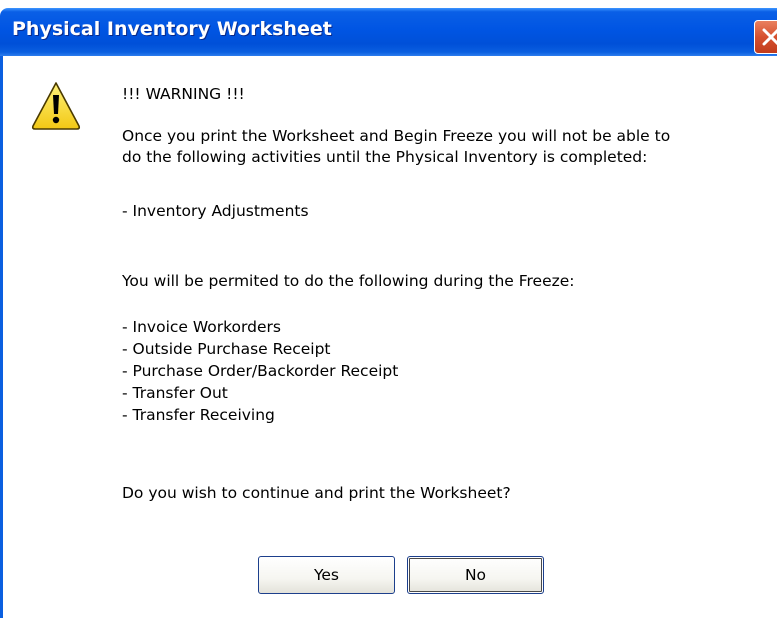 Image resolution: width=777 pixels, height=618 pixels. What do you see at coordinates (172, 29) in the screenshot?
I see `window-title: Physical Inventory Worksheet` at bounding box center [172, 29].